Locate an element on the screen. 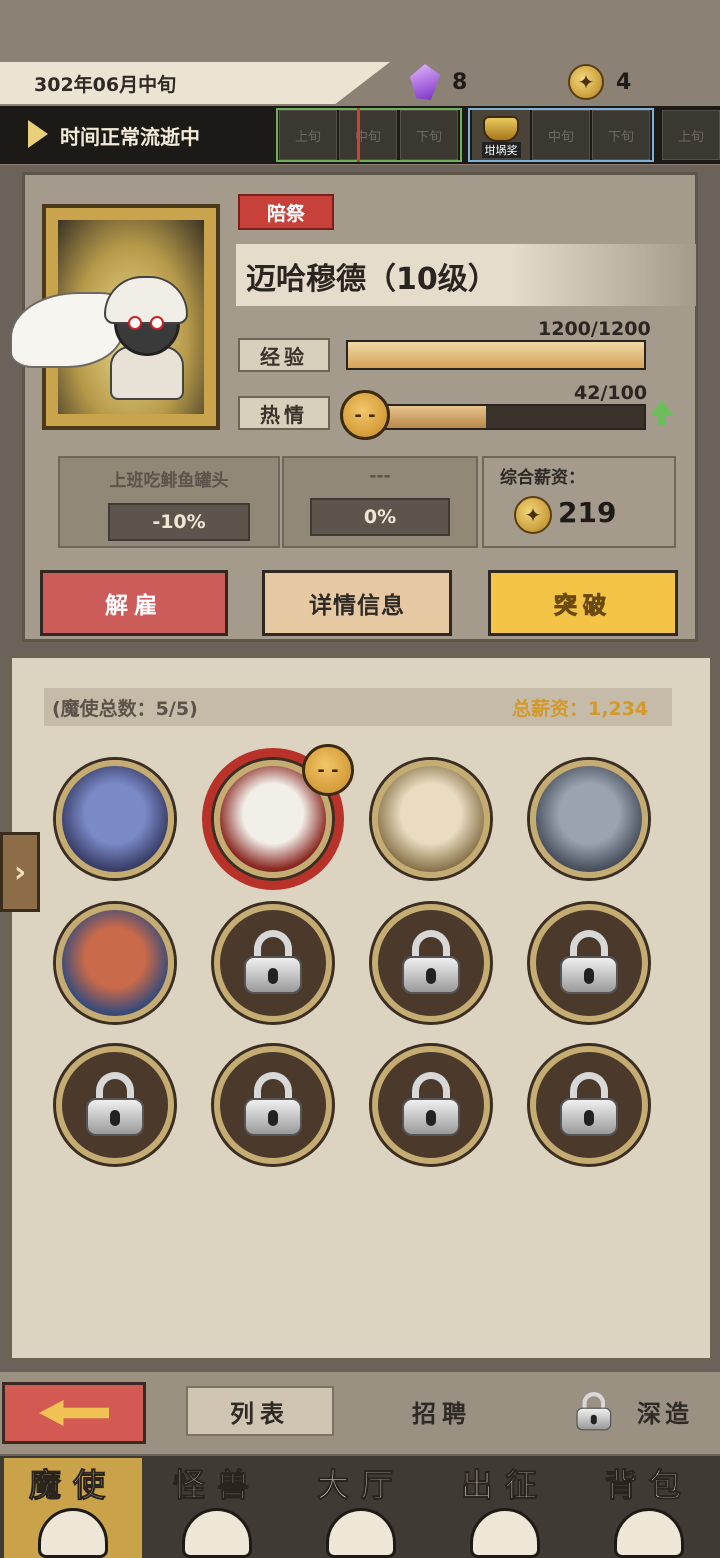 The height and width of the screenshot is (1558, 720). crystal-count: 8 is located at coordinates (460, 82).